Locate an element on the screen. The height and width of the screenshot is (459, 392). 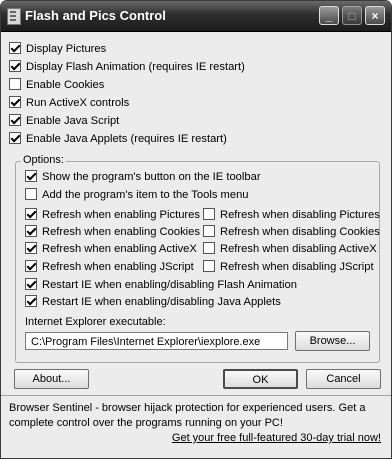
refresh-enable-activex-checkbox: Refresh when enabling ActiveX is located at coordinates (111, 249).